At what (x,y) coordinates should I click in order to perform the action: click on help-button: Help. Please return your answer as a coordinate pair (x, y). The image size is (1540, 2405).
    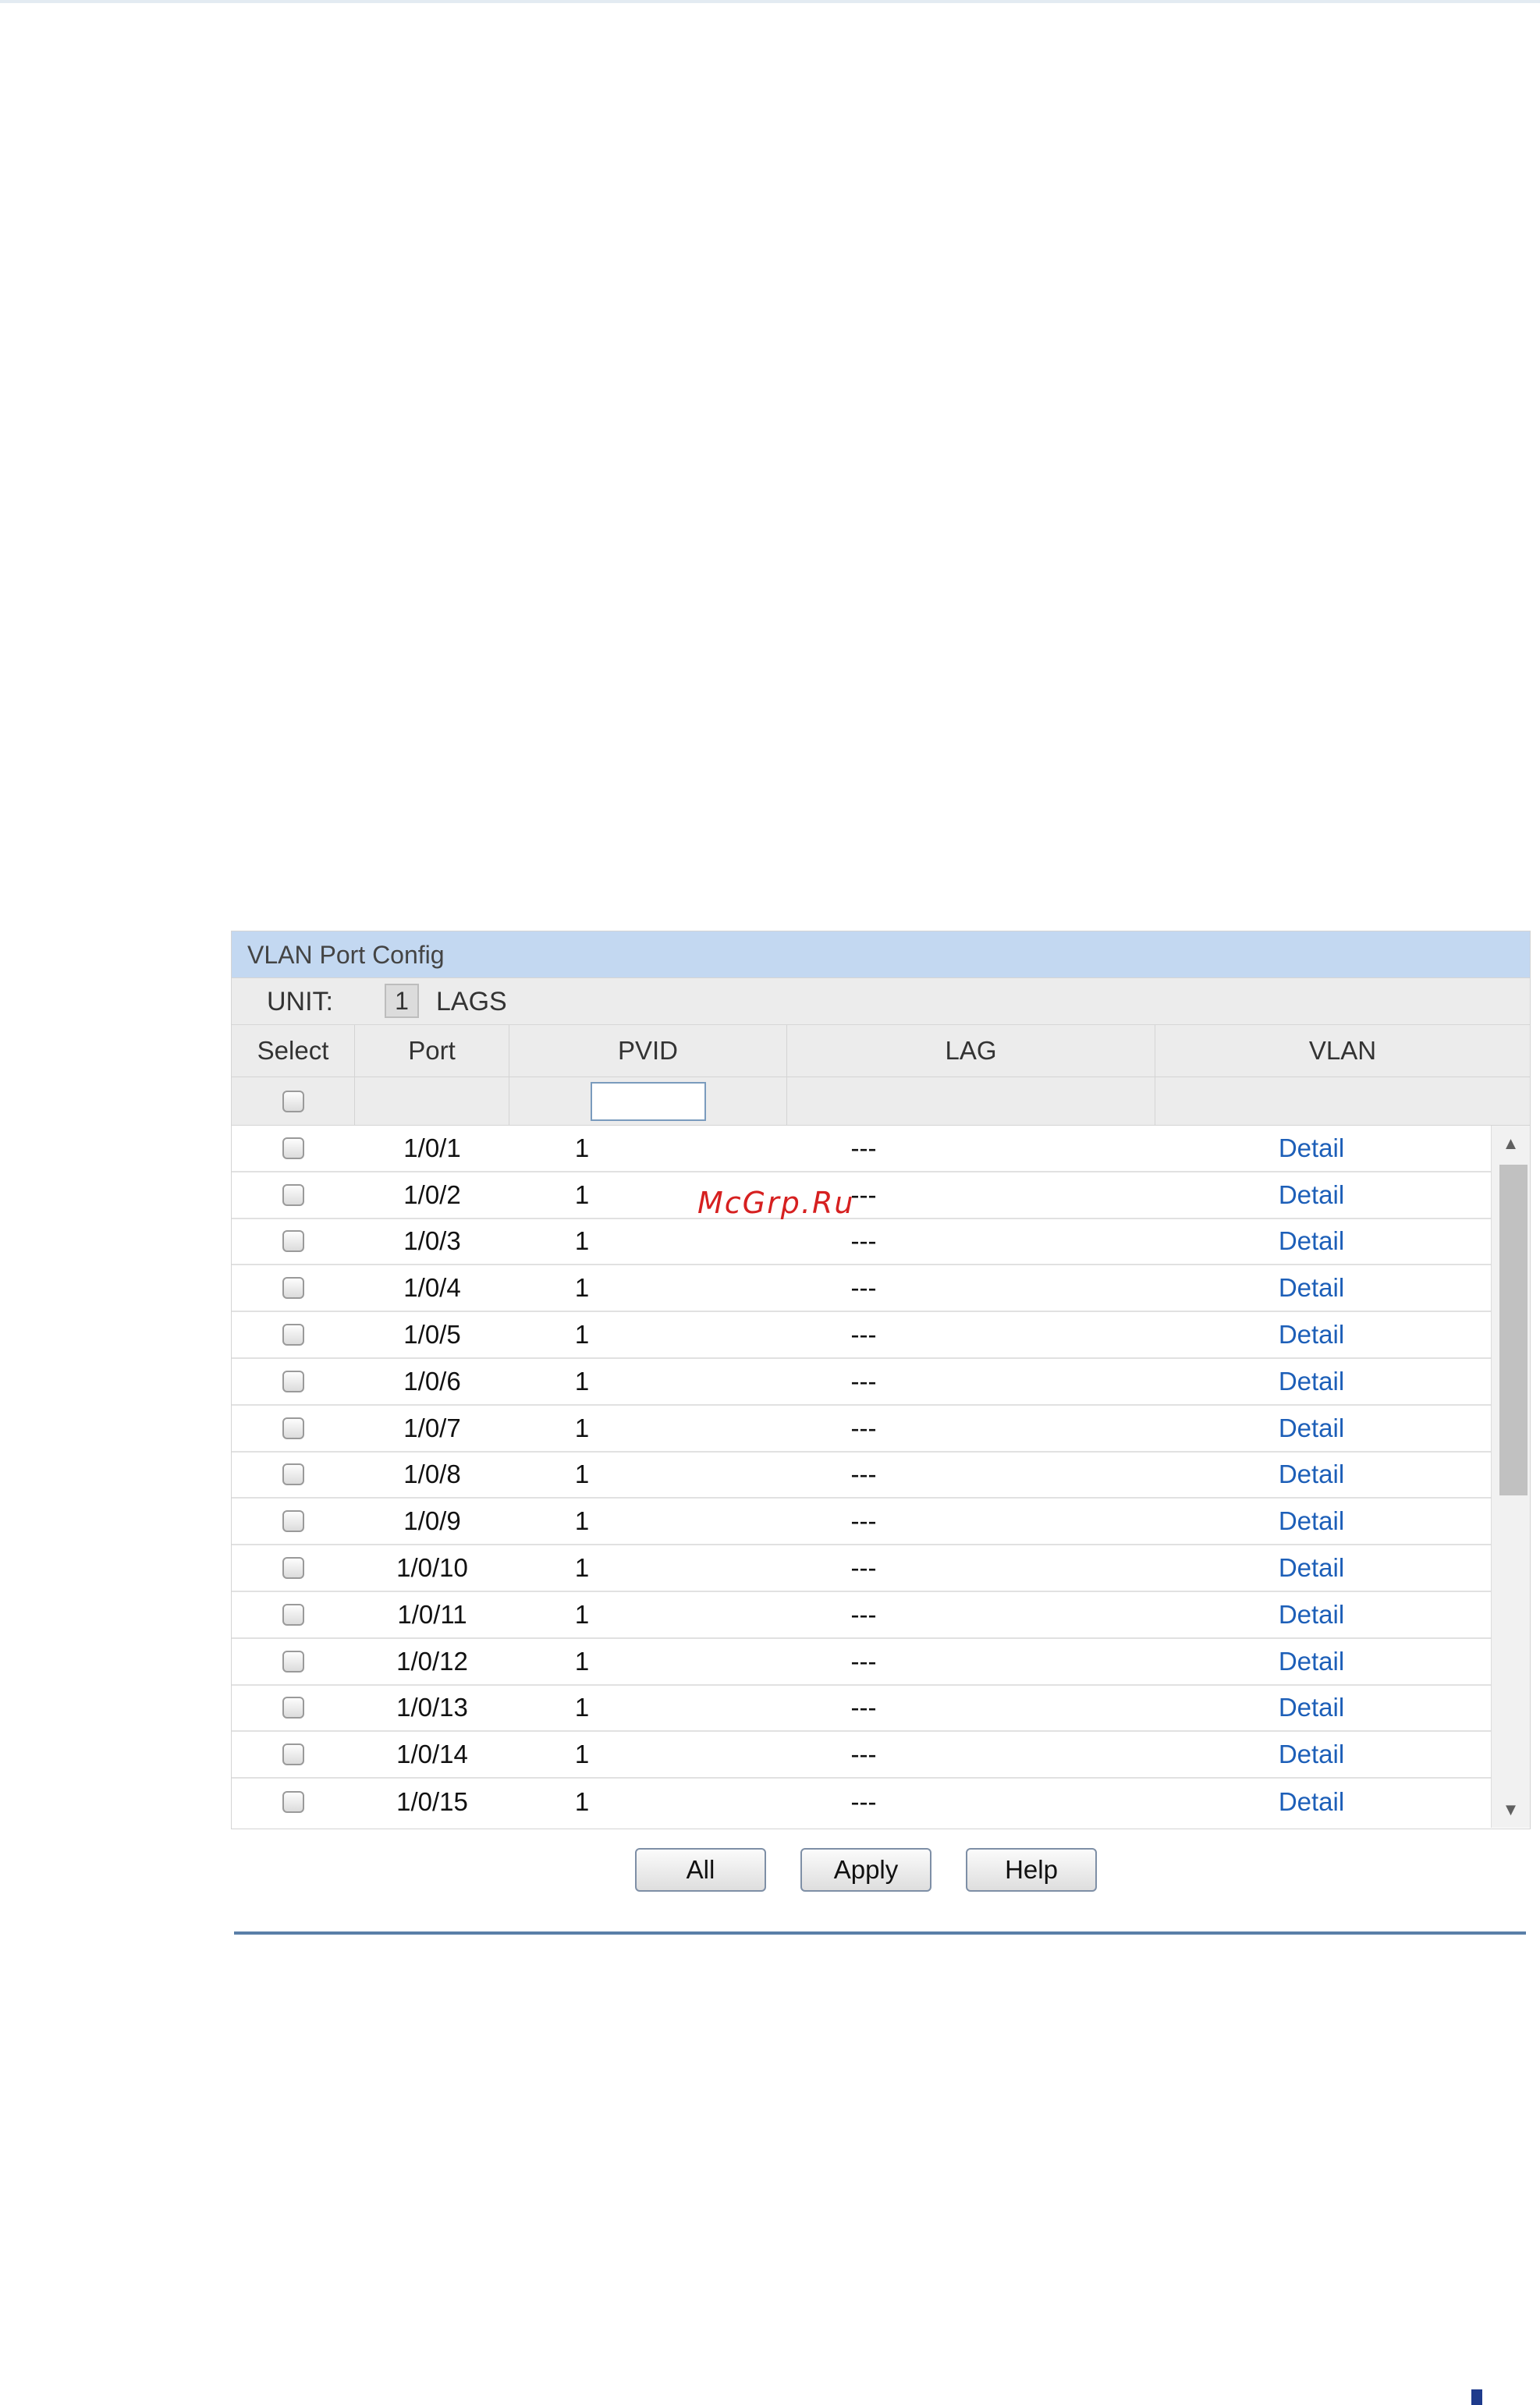
    Looking at the image, I should click on (1031, 1870).